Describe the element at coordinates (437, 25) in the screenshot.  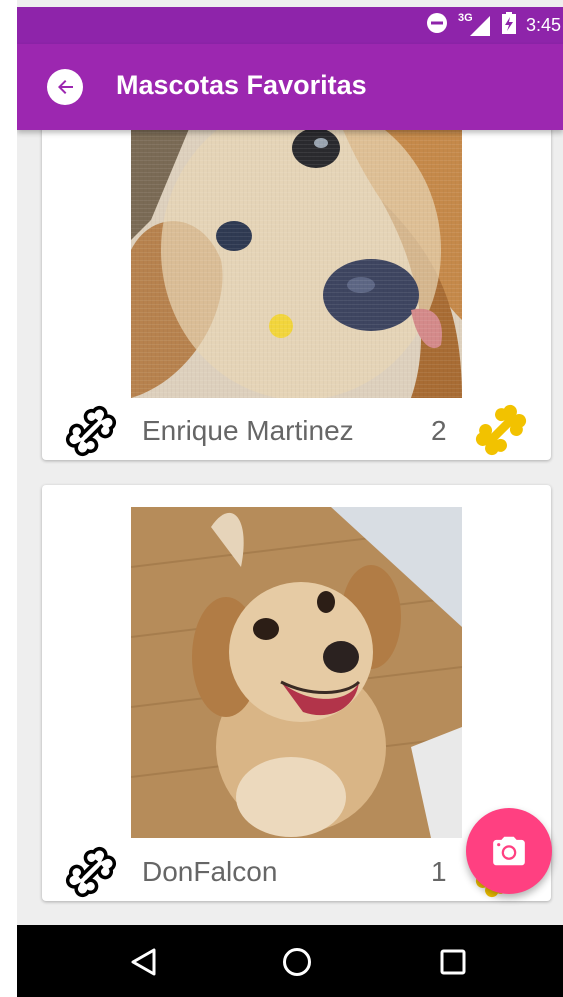
I see `do-not-disturb-icon` at that location.